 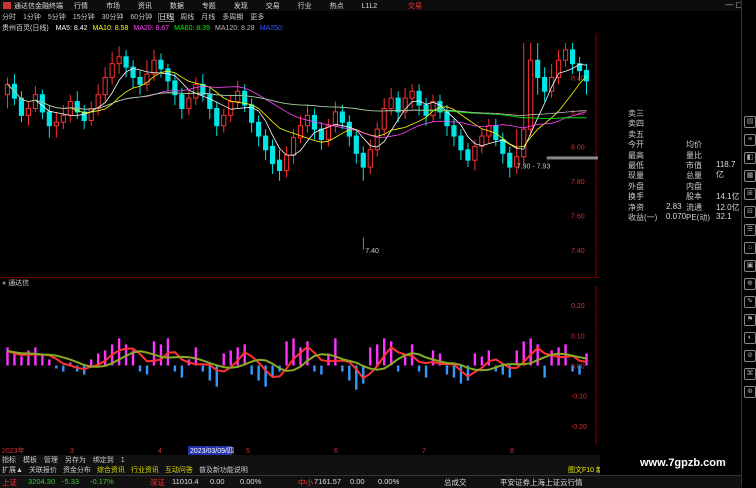 I want to click on period-tab-2: 5分钟, so click(x=57, y=17).